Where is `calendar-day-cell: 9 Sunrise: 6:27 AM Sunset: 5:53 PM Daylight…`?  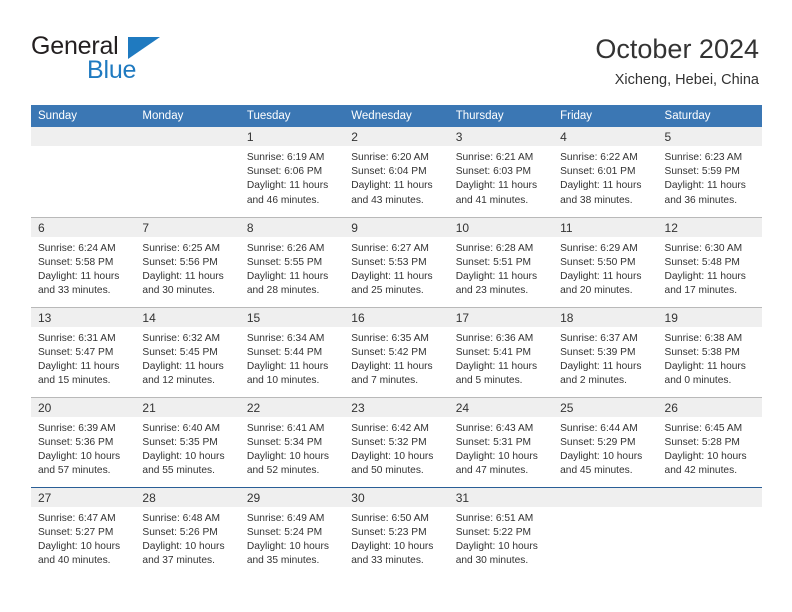 calendar-day-cell: 9 Sunrise: 6:27 AM Sunset: 5:53 PM Daylight… is located at coordinates (396, 261).